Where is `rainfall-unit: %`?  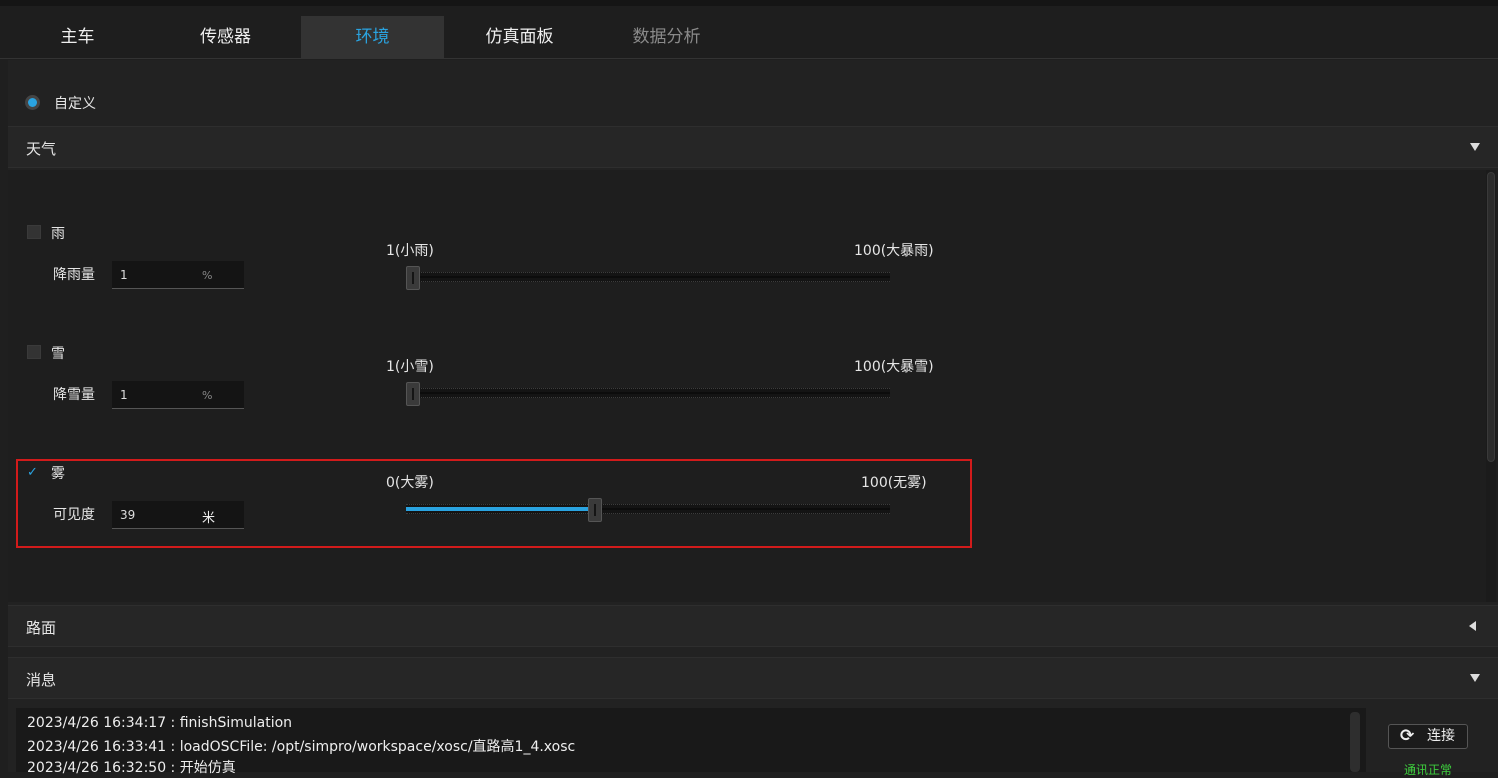
rainfall-unit: % is located at coordinates (207, 275).